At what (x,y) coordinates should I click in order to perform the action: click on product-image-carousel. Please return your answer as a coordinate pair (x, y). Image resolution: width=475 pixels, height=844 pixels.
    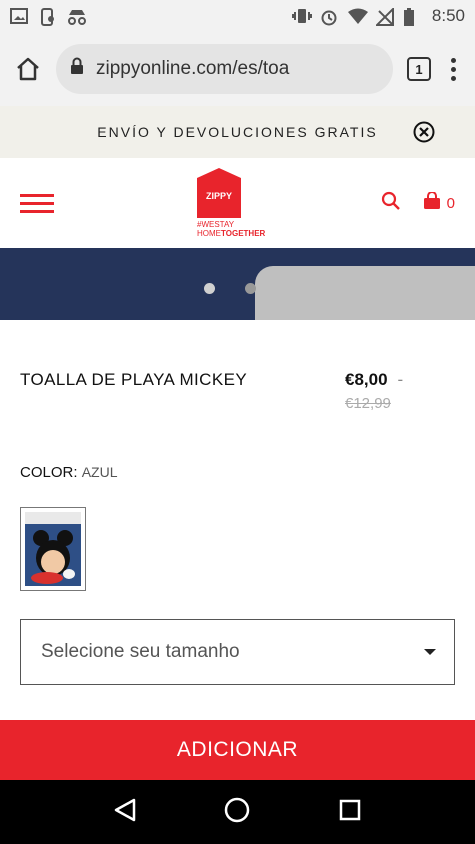
    Looking at the image, I should click on (237, 284).